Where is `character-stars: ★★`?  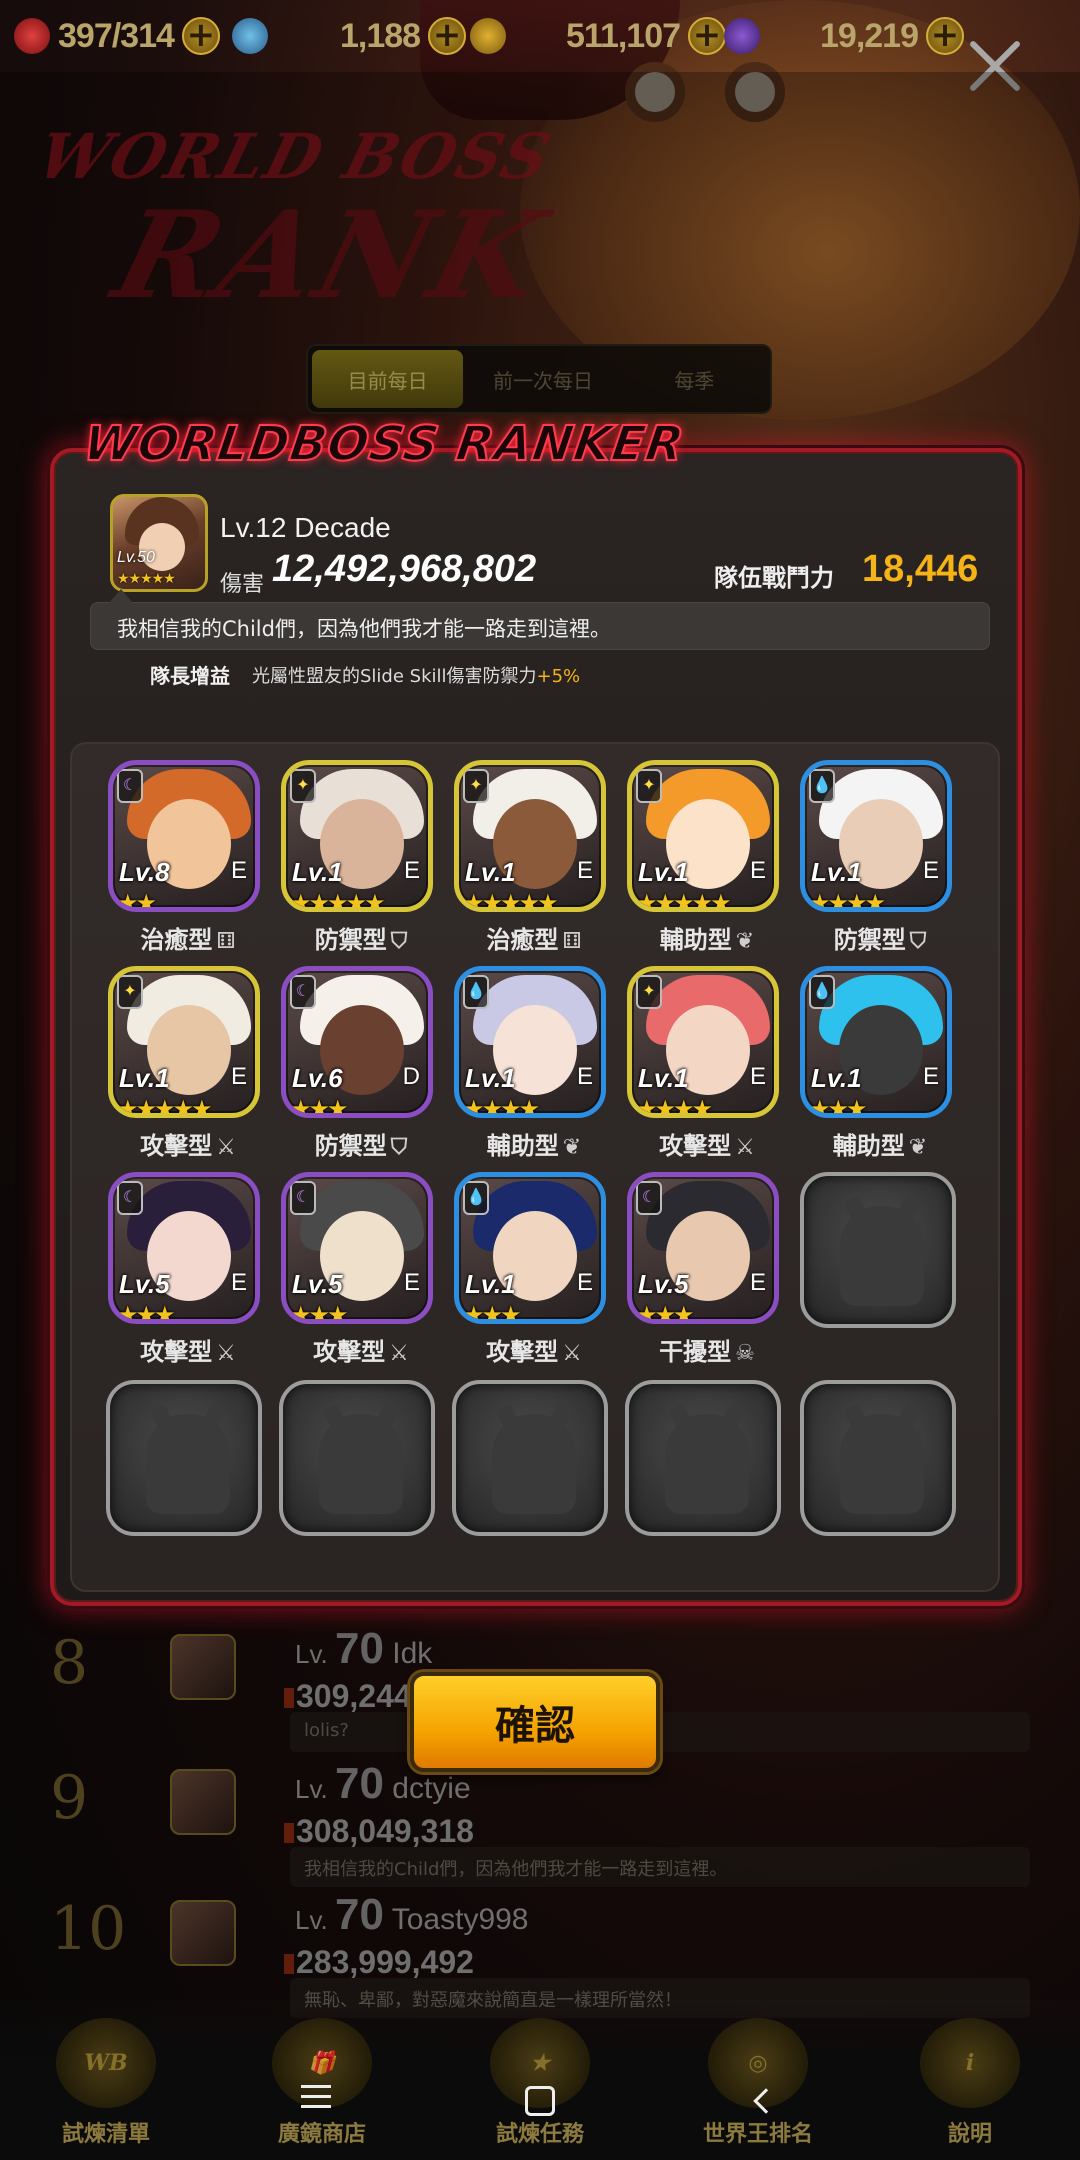 character-stars: ★★ is located at coordinates (137, 900).